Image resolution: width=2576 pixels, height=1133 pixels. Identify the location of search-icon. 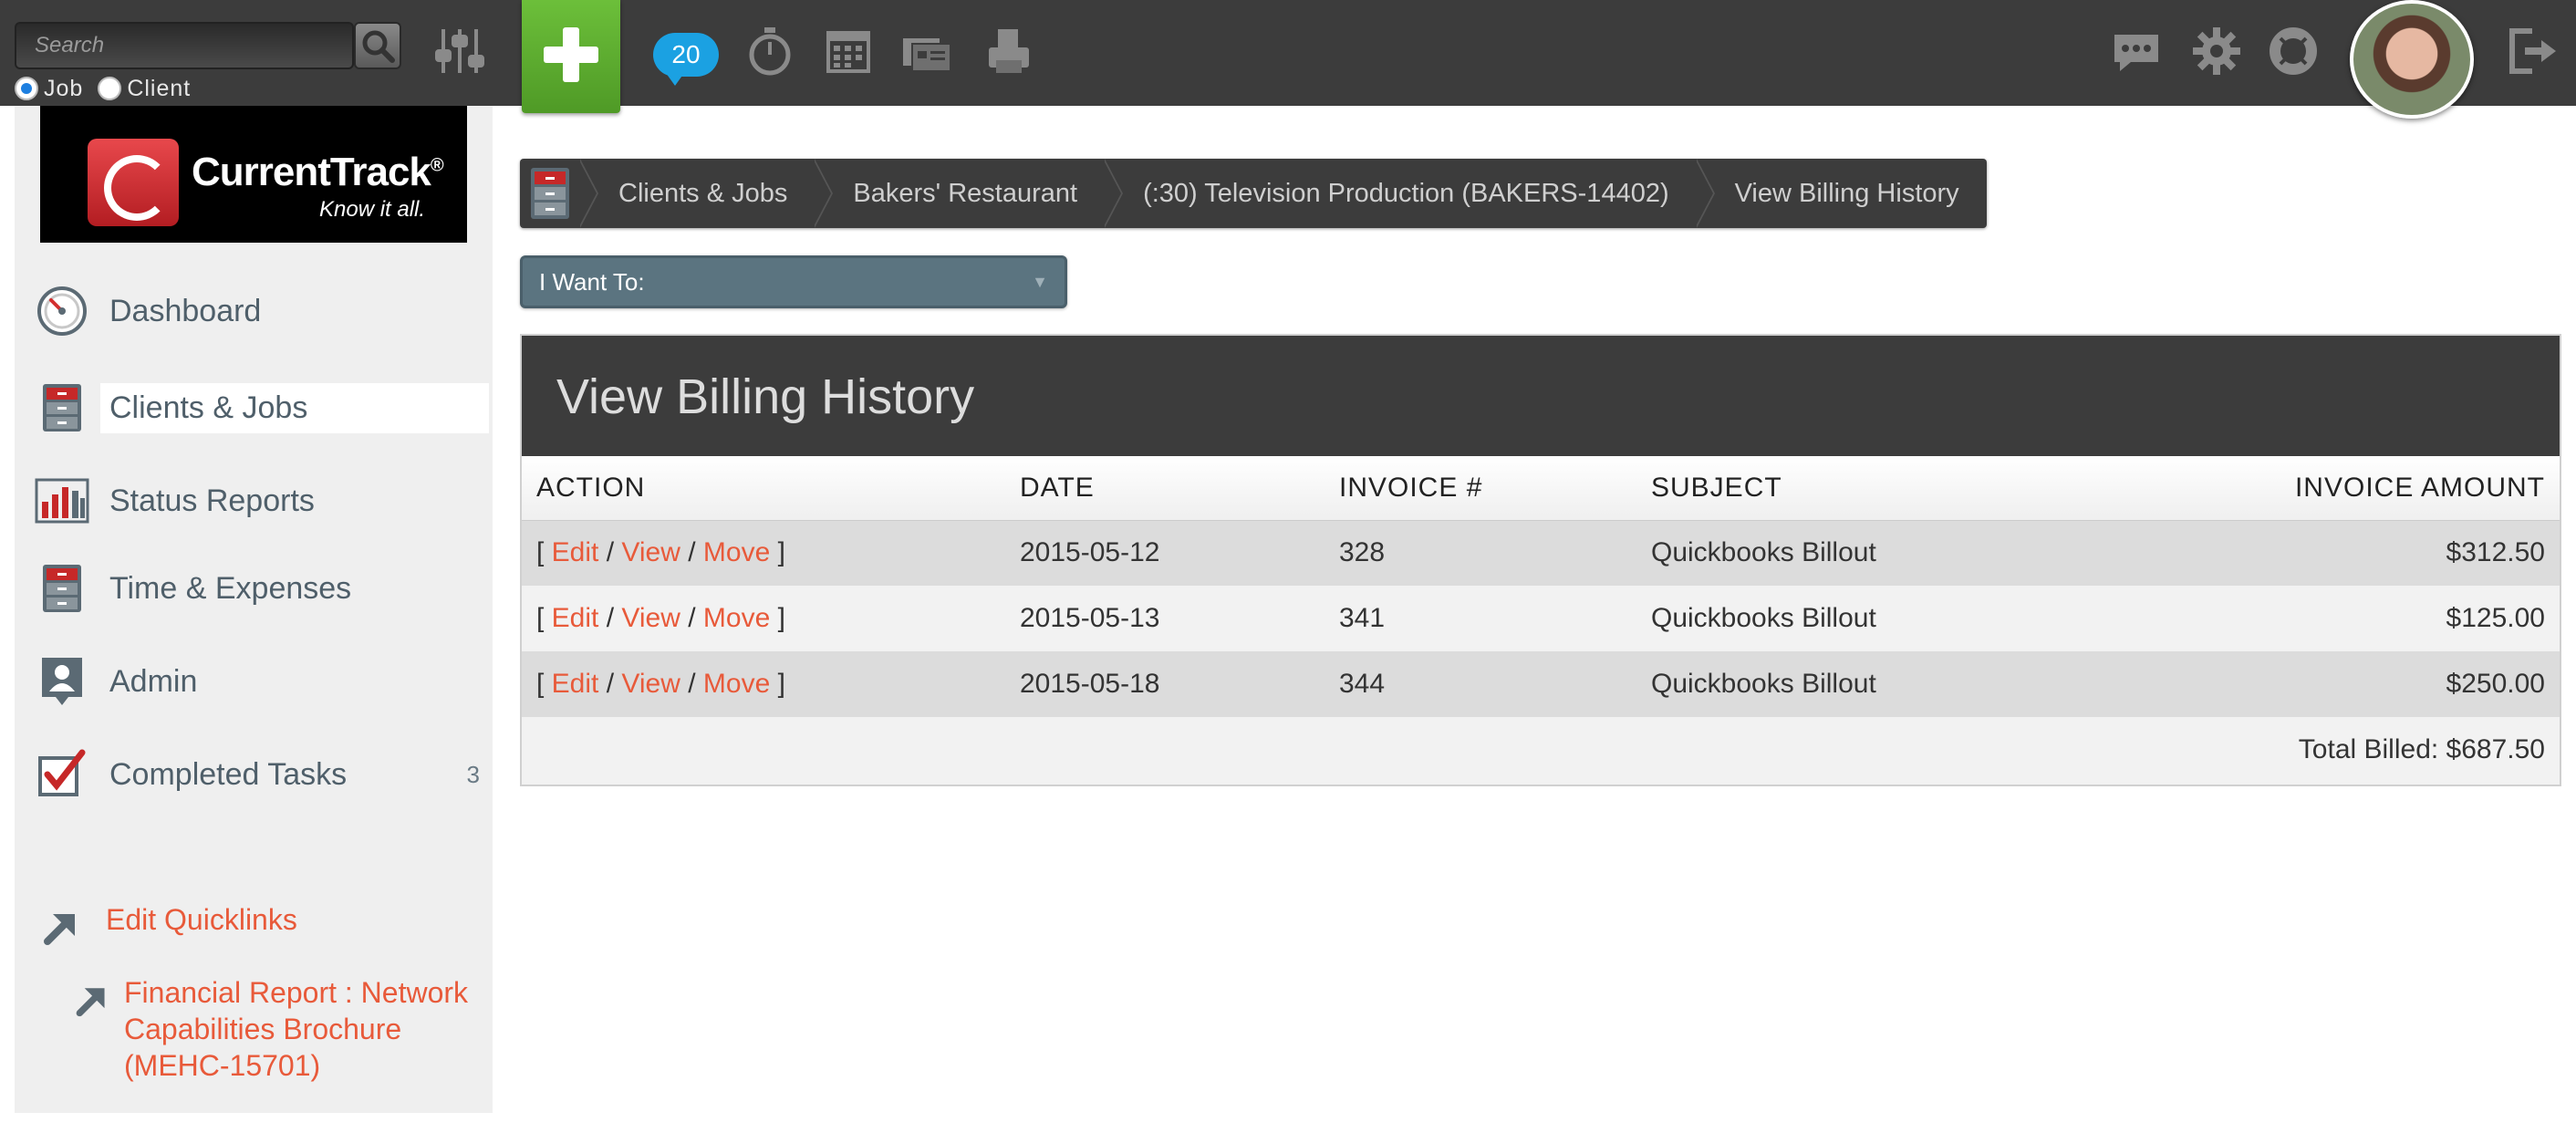
(378, 47).